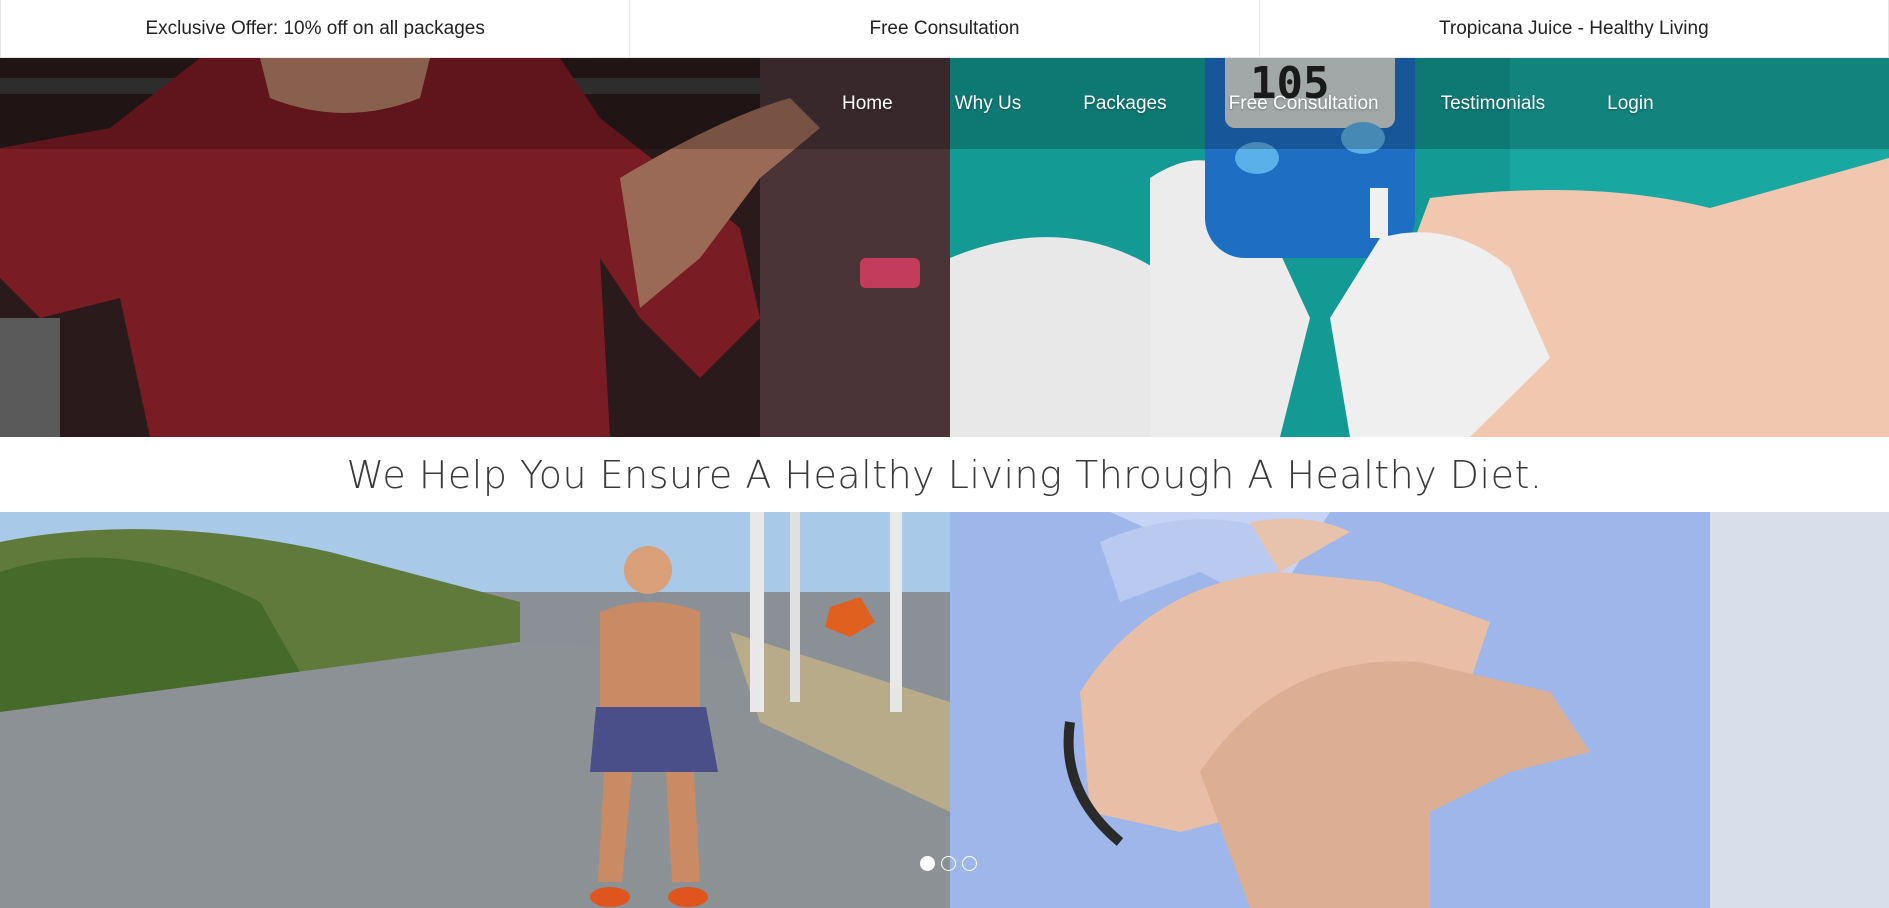 The width and height of the screenshot is (1889, 908). What do you see at coordinates (1493, 104) in the screenshot?
I see `nav-testimonials: Testimonials` at bounding box center [1493, 104].